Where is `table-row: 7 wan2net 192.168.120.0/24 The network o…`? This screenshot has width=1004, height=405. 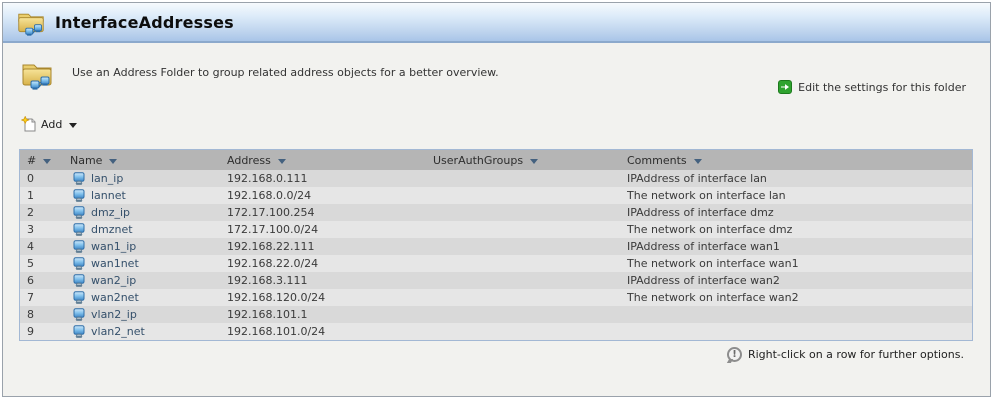
table-row: 7 wan2net 192.168.120.0/24 The network o… is located at coordinates (496, 297).